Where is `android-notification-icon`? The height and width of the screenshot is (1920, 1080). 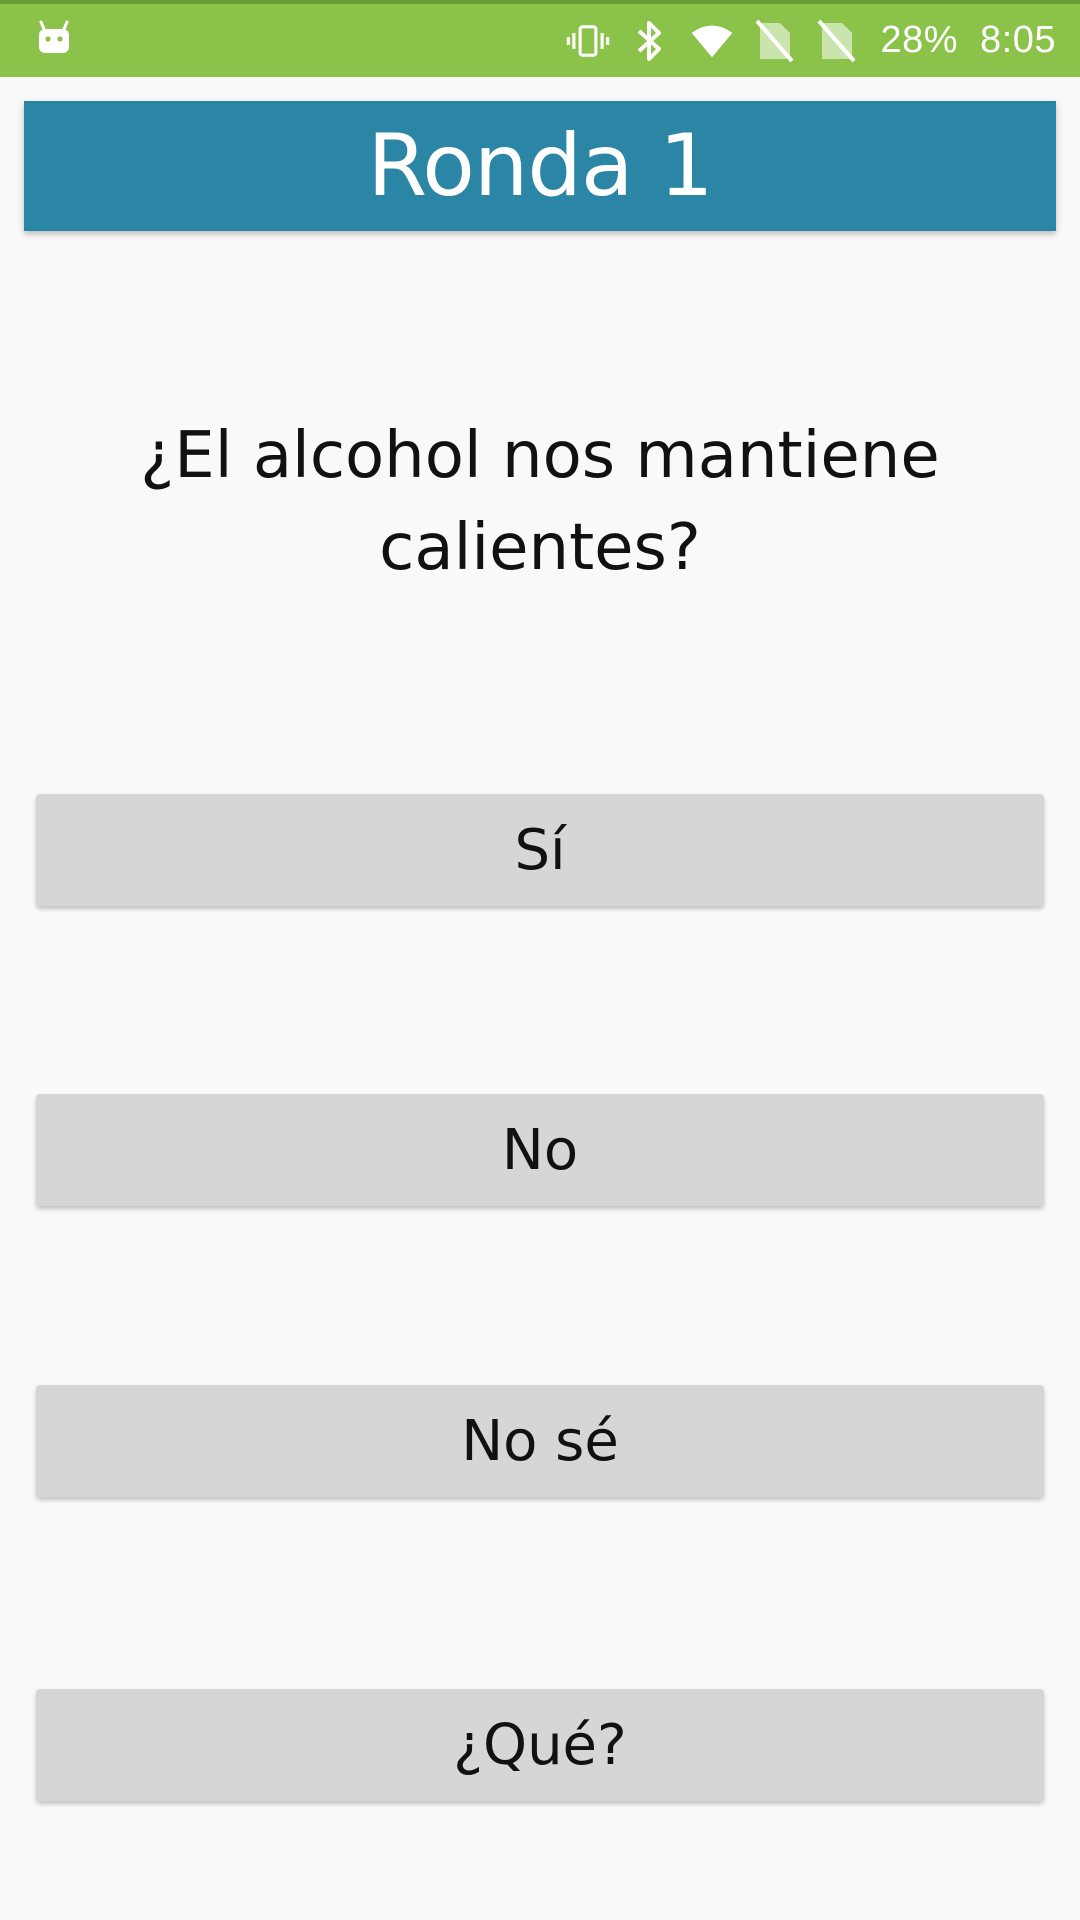 android-notification-icon is located at coordinates (54, 36).